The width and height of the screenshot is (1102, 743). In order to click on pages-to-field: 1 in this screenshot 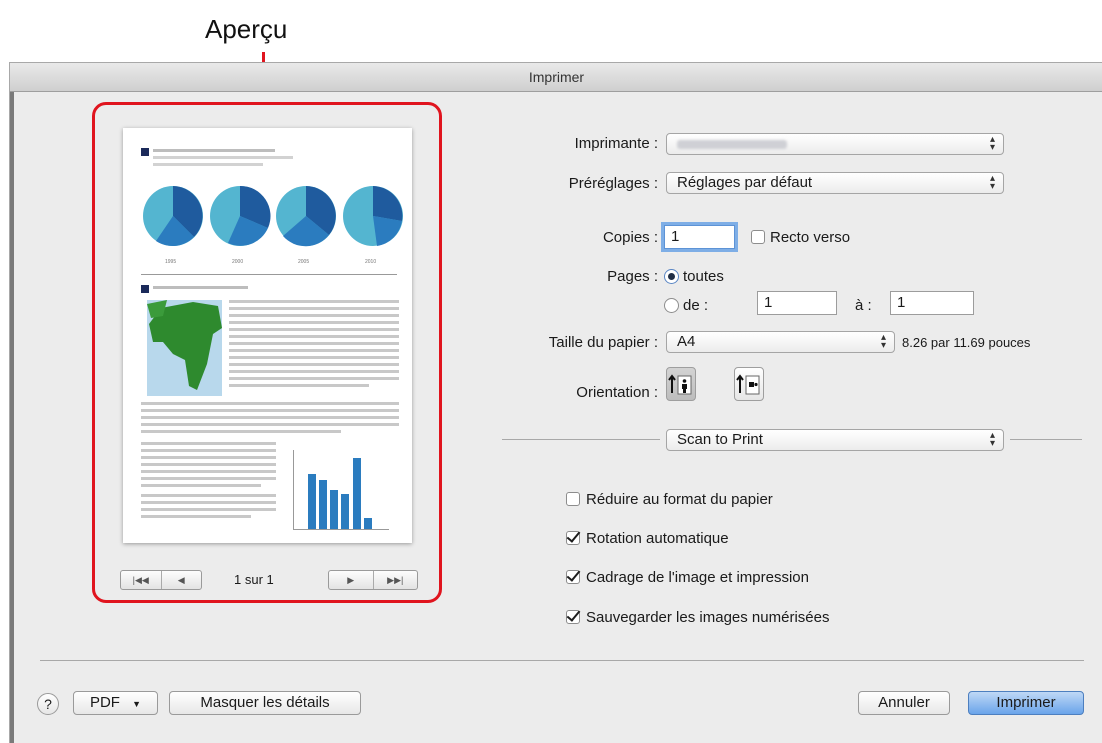, I will do `click(932, 303)`.